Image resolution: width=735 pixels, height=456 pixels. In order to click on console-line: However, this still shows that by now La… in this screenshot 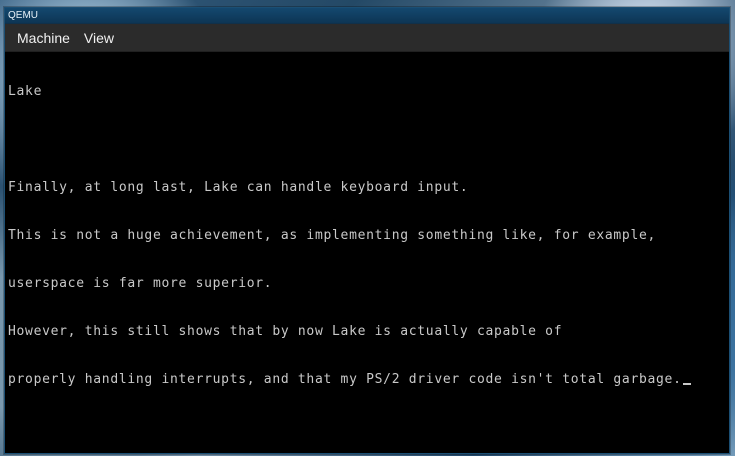, I will do `click(285, 331)`.